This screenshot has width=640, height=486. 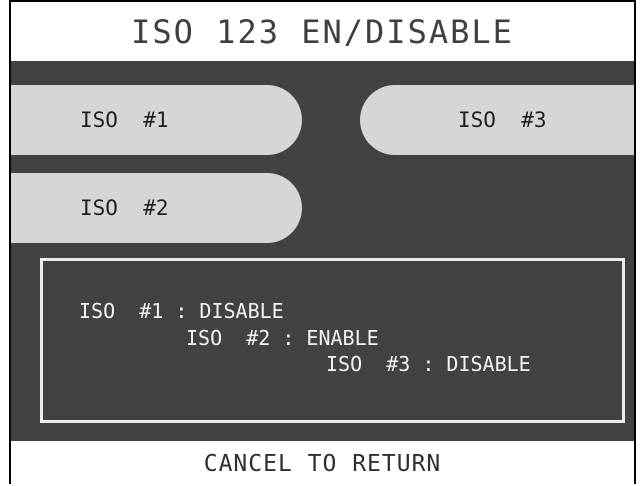 I want to click on footer: CANCEL TO RETURN, so click(x=322, y=463).